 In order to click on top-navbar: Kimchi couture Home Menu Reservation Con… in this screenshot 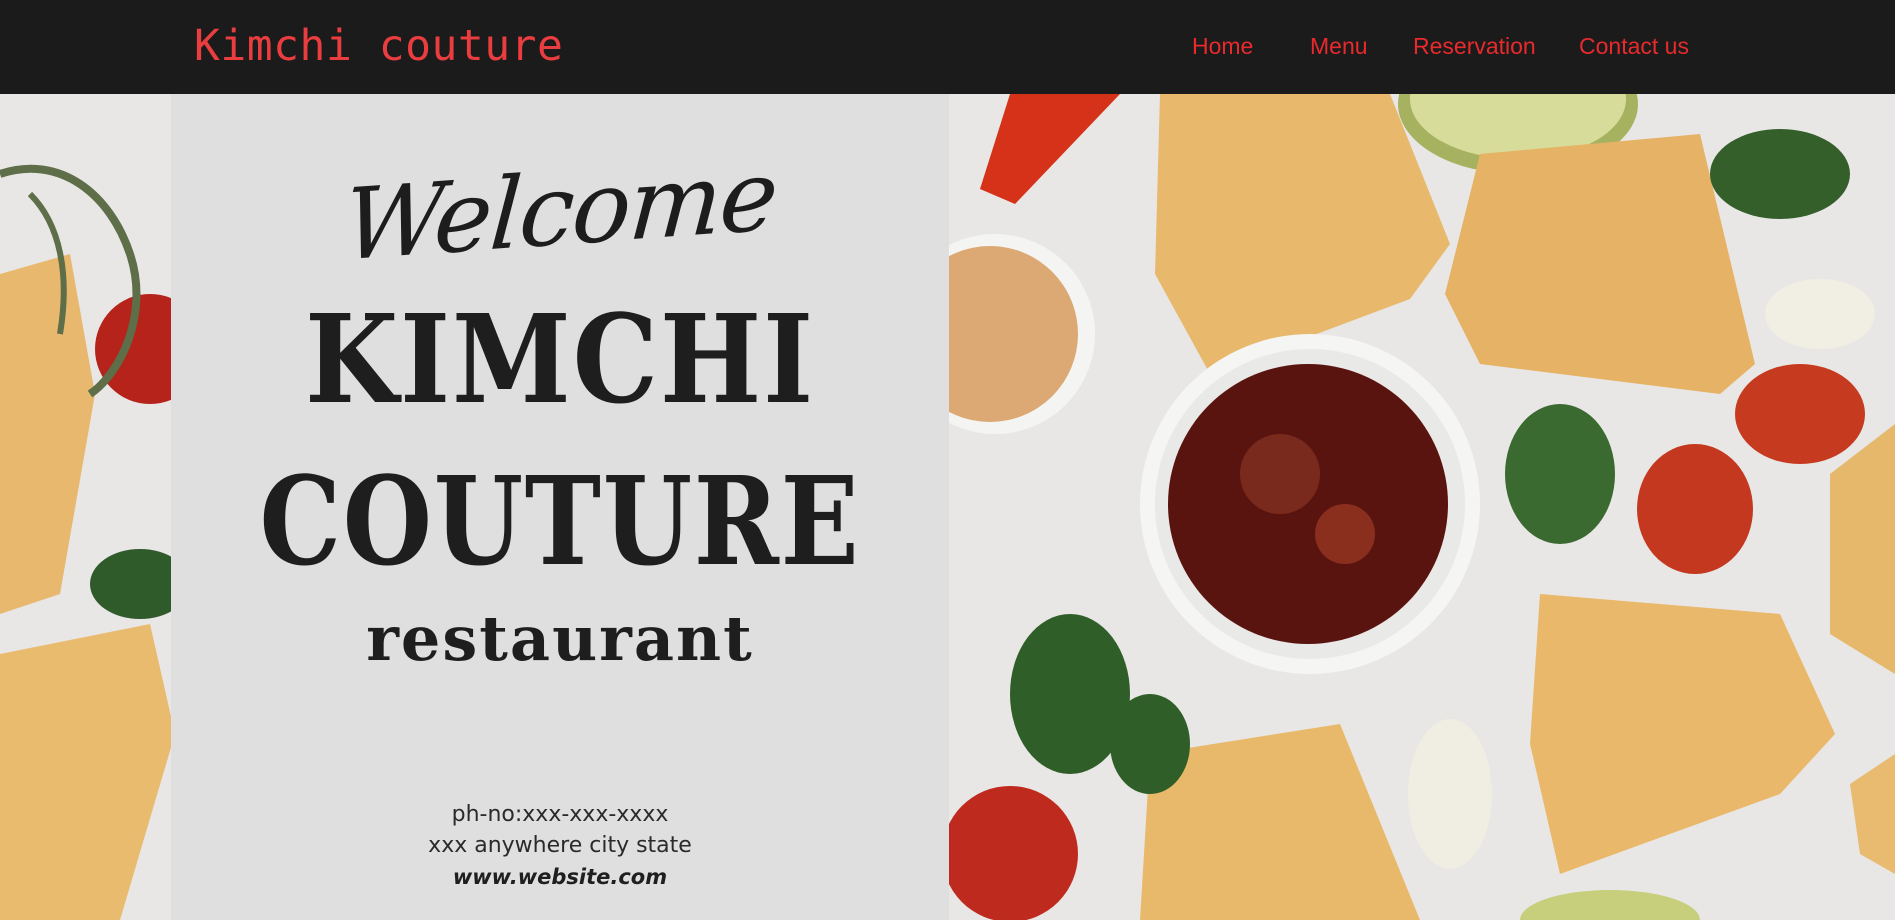, I will do `click(947, 47)`.